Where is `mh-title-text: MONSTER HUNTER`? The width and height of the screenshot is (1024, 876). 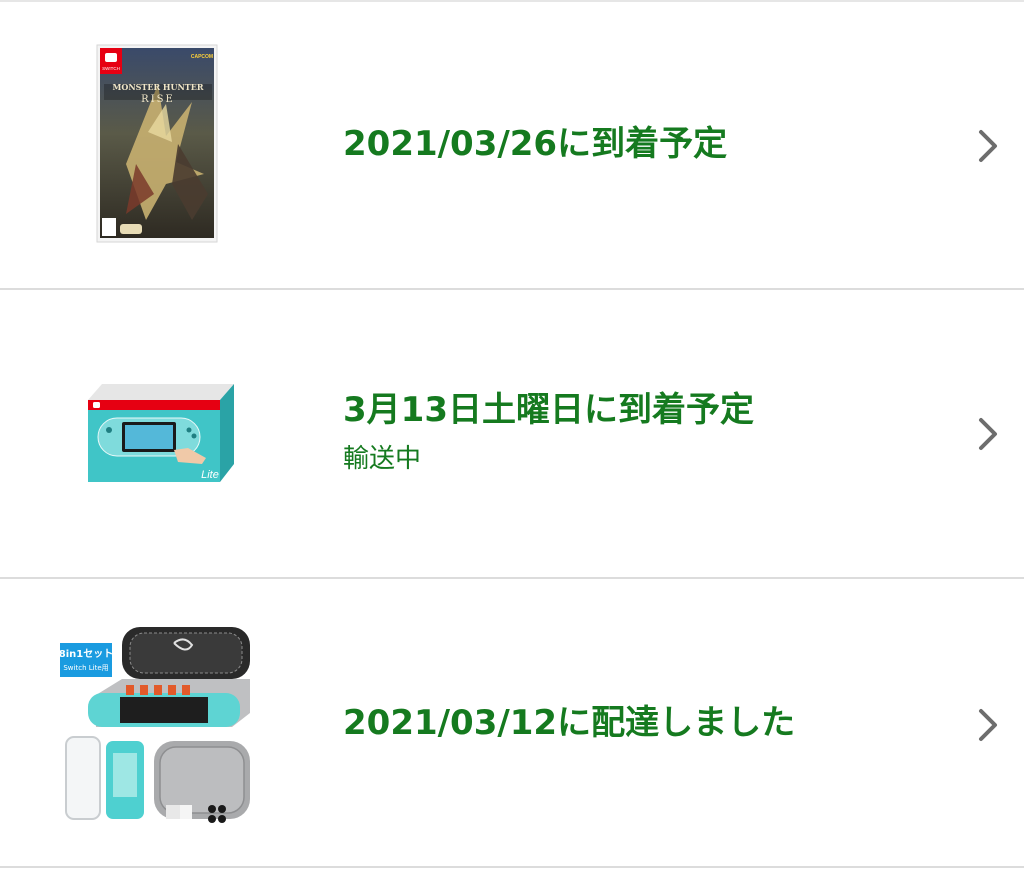 mh-title-text: MONSTER HUNTER is located at coordinates (158, 87).